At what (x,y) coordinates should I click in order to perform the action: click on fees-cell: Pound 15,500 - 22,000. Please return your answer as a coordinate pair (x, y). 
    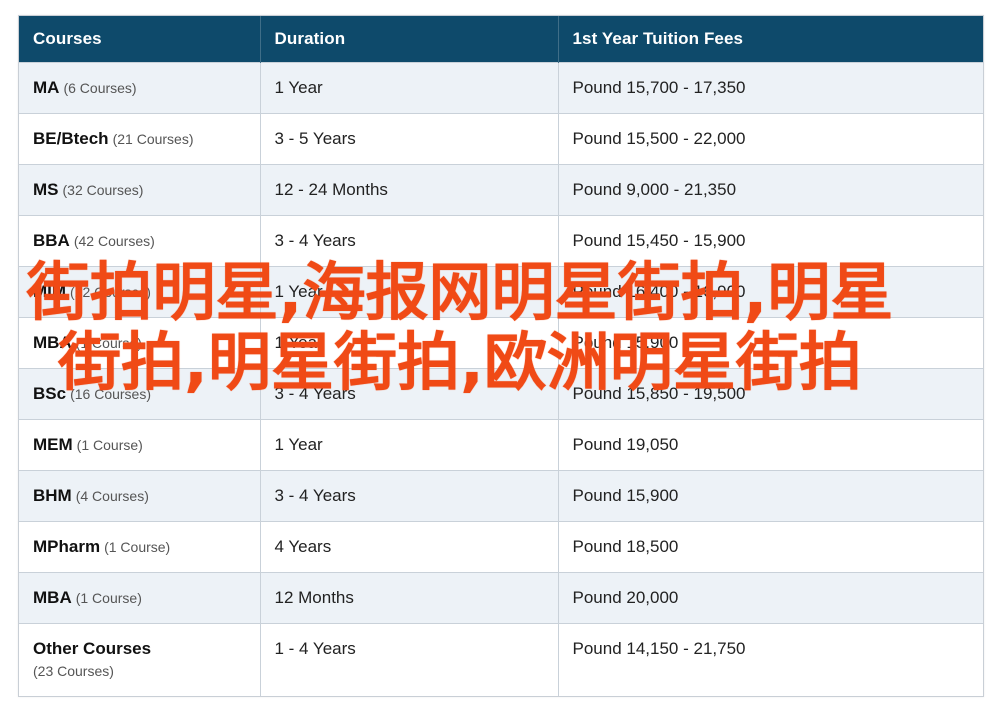
    Looking at the image, I should click on (770, 139).